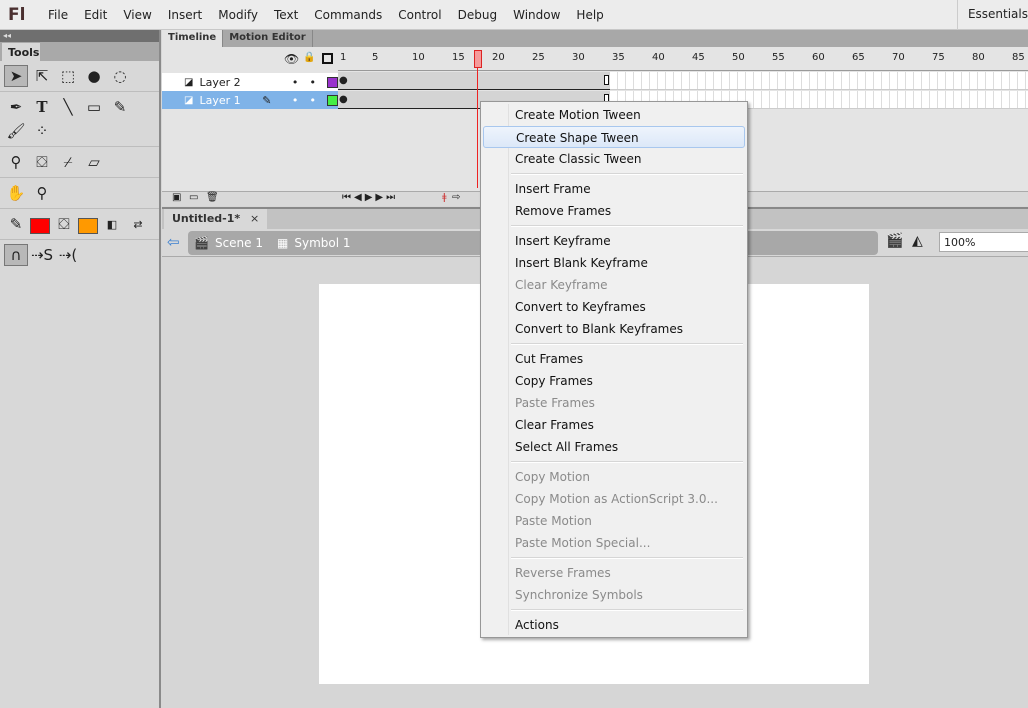  I want to click on menu-debug: Debug, so click(477, 15).